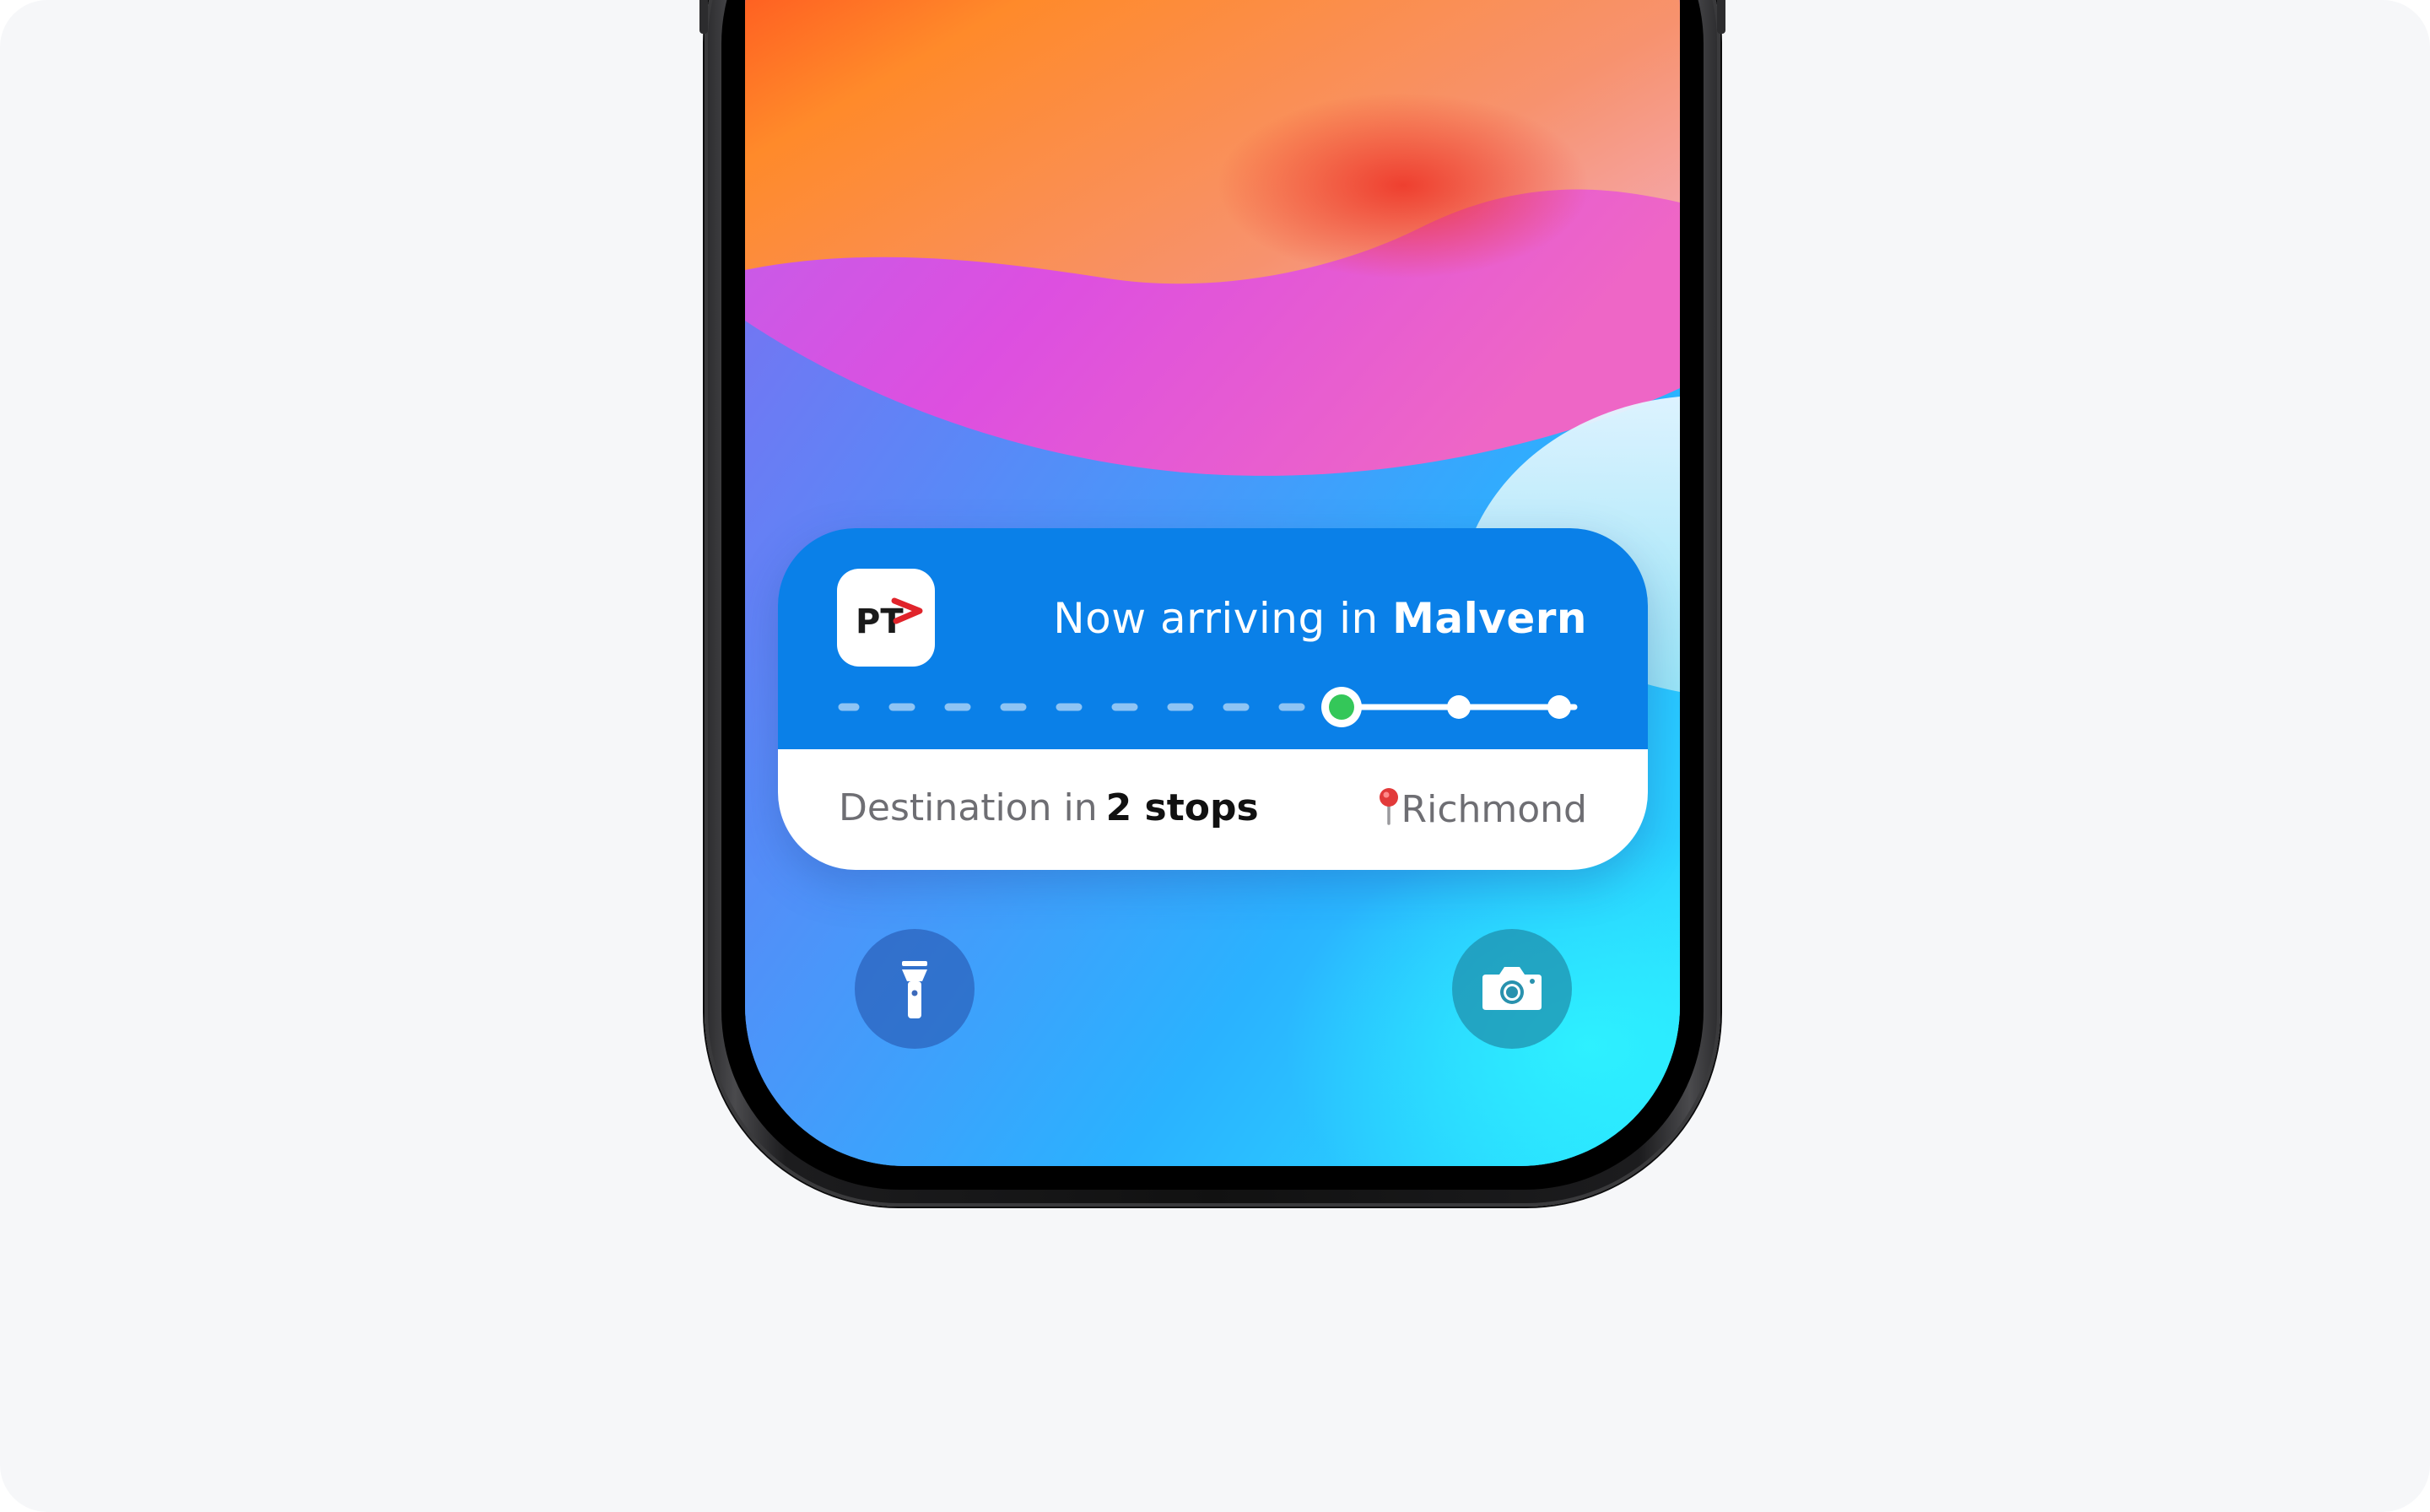  I want to click on flashlight-button, so click(915, 989).